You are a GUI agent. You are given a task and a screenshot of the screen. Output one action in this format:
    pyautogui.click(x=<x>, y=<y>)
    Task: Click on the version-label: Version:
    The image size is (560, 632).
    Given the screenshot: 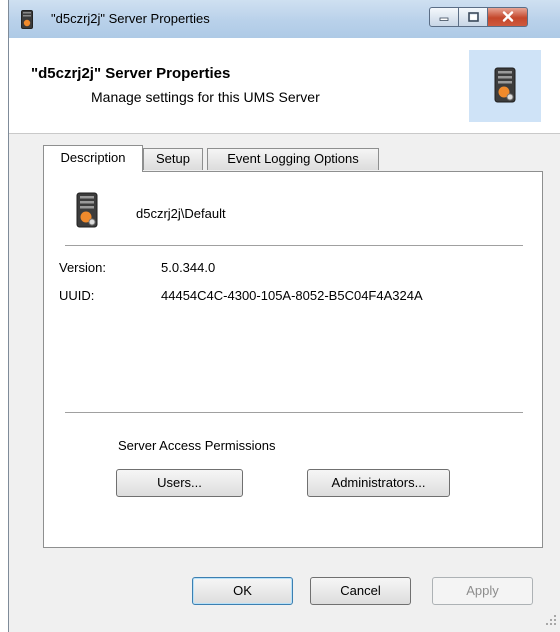 What is the action you would take?
    pyautogui.click(x=82, y=267)
    